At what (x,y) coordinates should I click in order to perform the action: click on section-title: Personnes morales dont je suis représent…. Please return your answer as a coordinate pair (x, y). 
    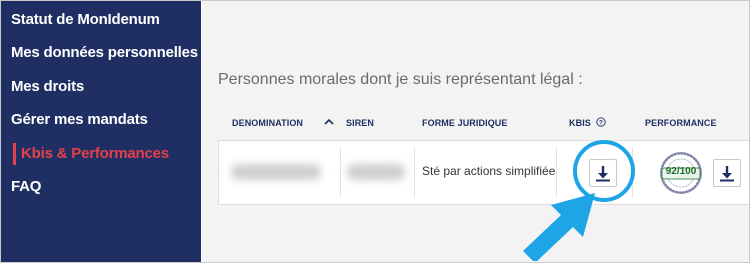
    Looking at the image, I should click on (400, 79).